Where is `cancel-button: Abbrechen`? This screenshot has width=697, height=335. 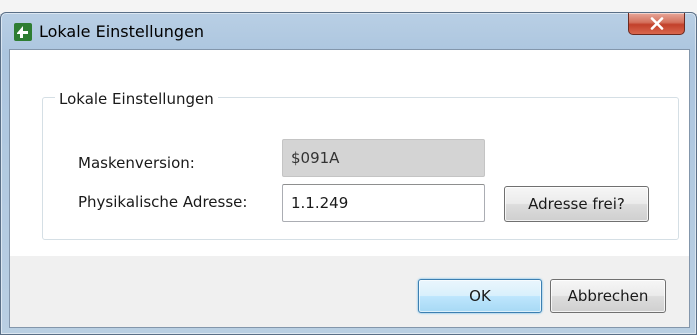
cancel-button: Abbrechen is located at coordinates (608, 296).